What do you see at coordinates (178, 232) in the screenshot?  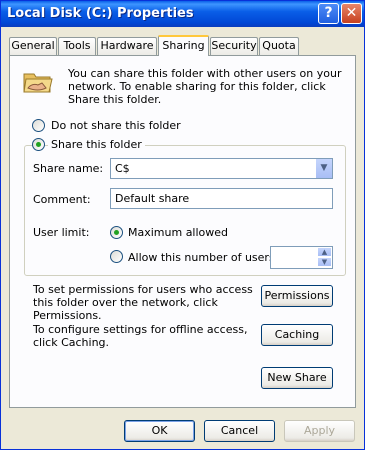 I see `maximum-allowed-label: Maximum allowed` at bounding box center [178, 232].